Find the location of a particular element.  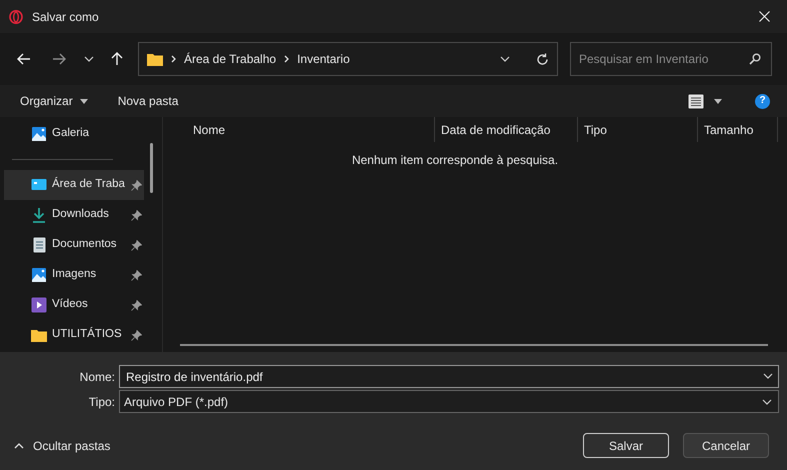

help-button: ? is located at coordinates (762, 101).